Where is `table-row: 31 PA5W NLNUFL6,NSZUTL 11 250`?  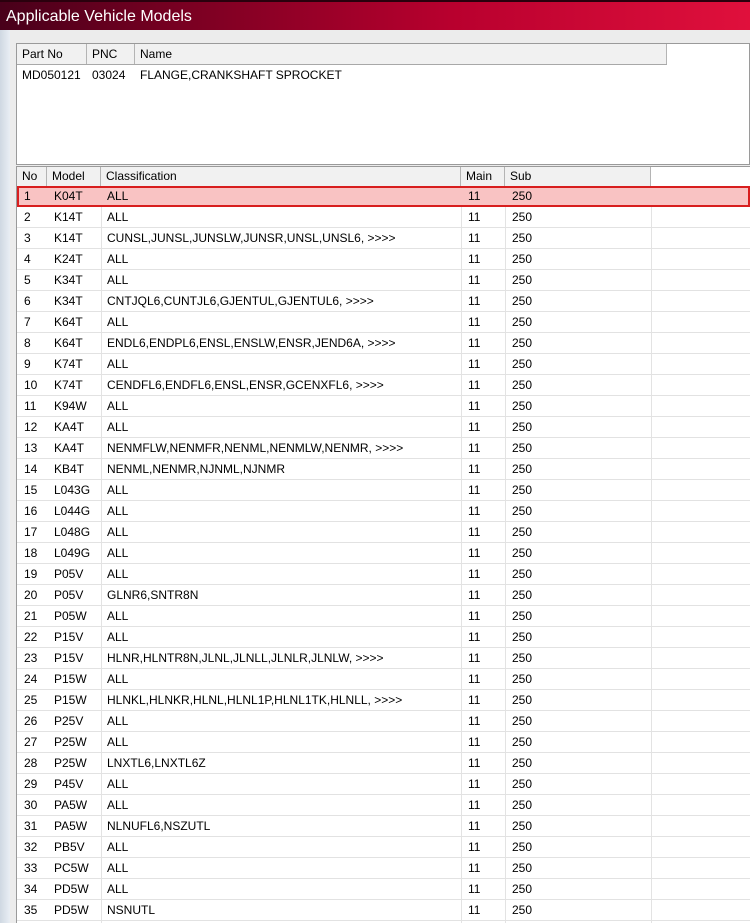
table-row: 31 PA5W NLNUFL6,NSZUTL 11 250 is located at coordinates (383, 826).